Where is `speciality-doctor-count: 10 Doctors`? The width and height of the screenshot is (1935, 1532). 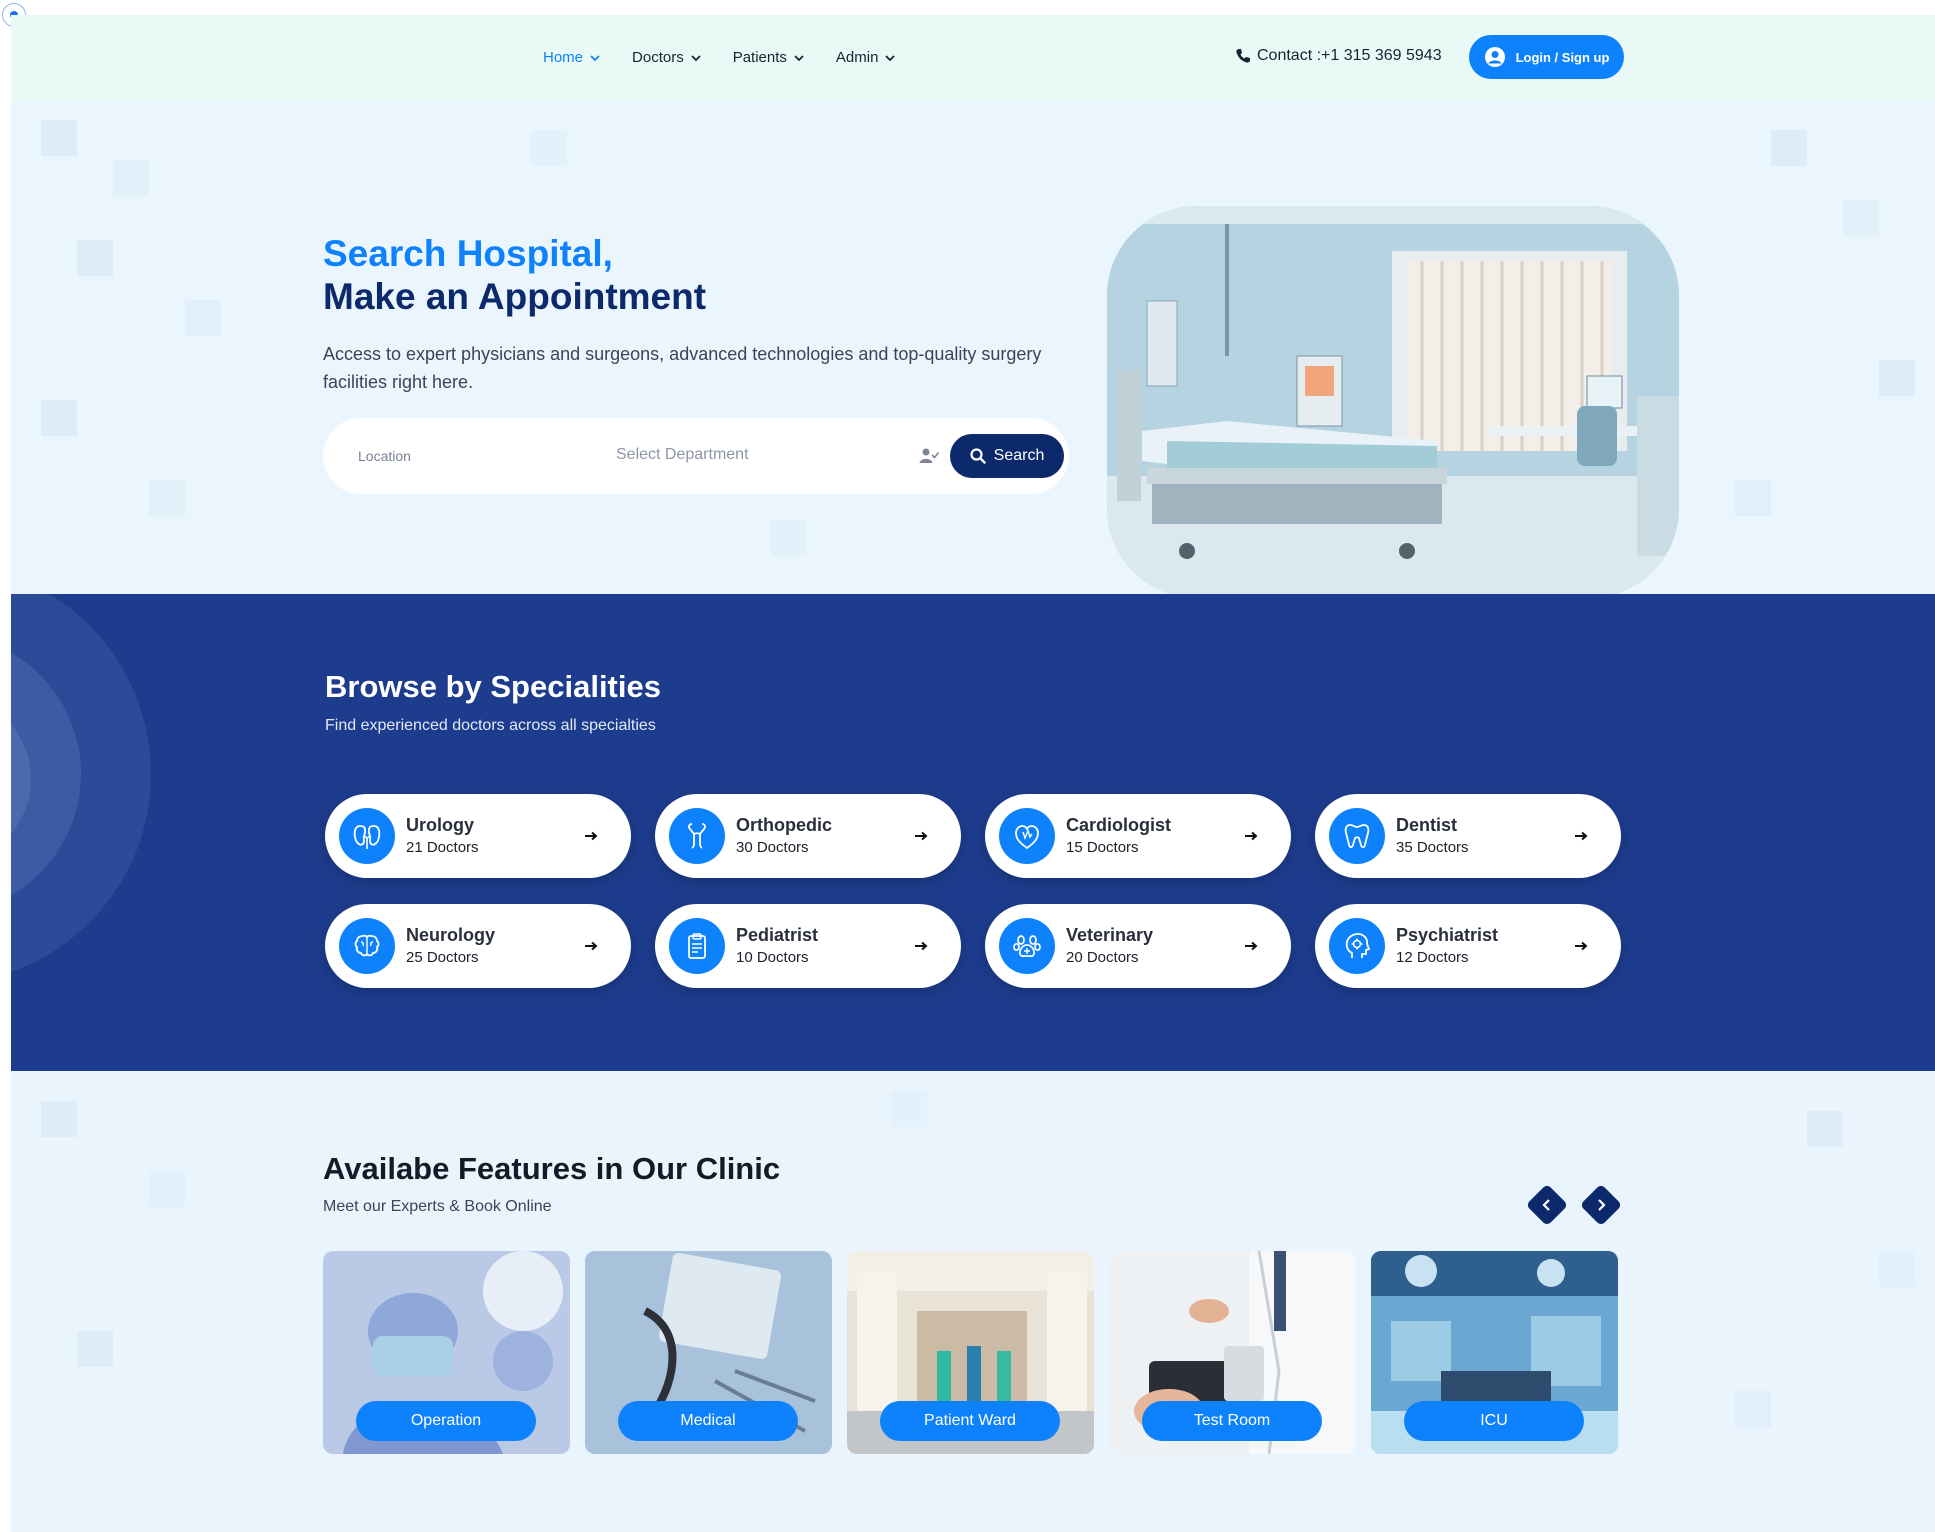
speciality-doctor-count: 10 Doctors is located at coordinates (772, 957).